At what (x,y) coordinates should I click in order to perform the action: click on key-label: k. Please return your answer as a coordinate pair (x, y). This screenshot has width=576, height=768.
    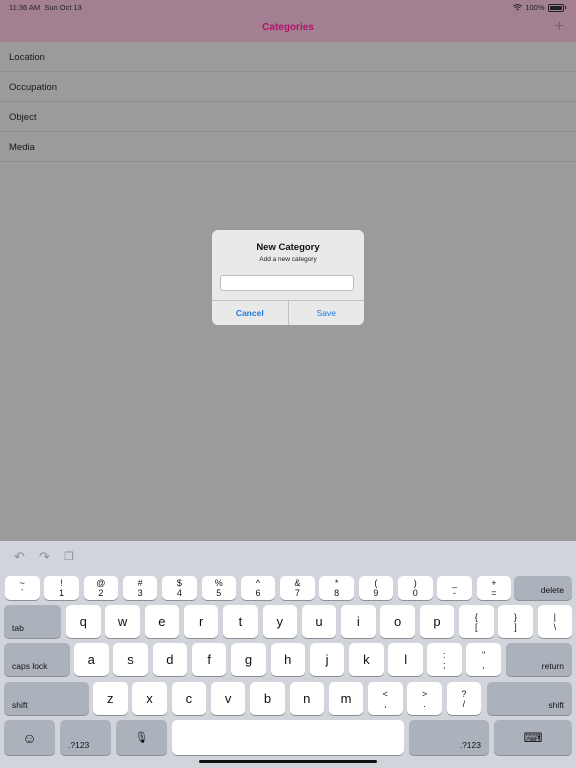
    Looking at the image, I should click on (366, 659).